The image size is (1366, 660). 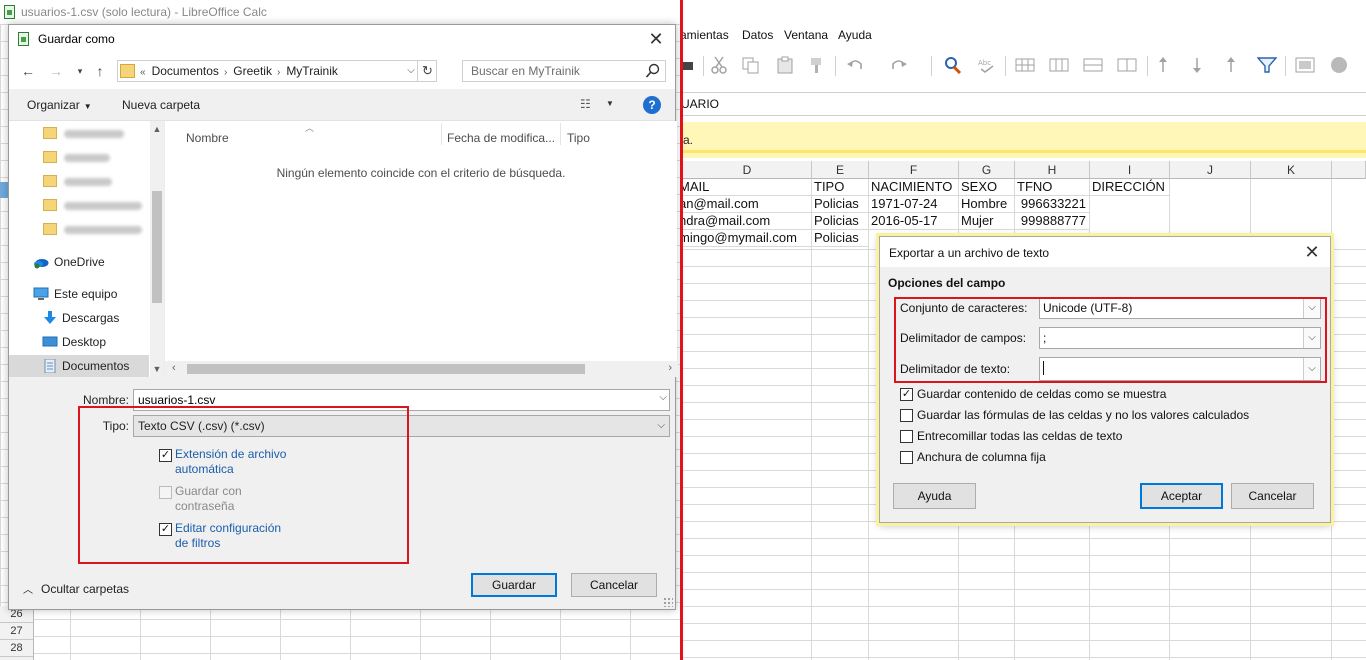 I want to click on column-header-e: E, so click(x=840, y=170).